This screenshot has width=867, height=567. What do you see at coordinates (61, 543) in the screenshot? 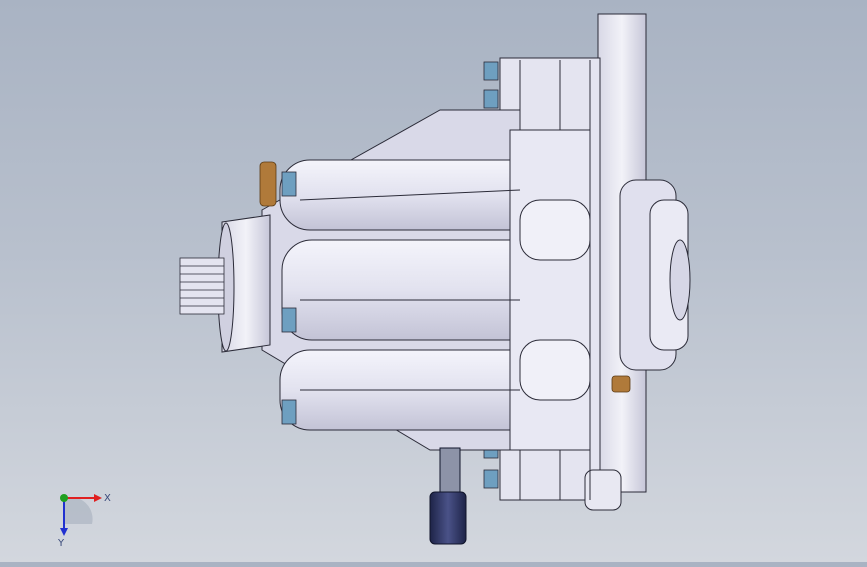
I see `y-axis-label: Y` at bounding box center [61, 543].